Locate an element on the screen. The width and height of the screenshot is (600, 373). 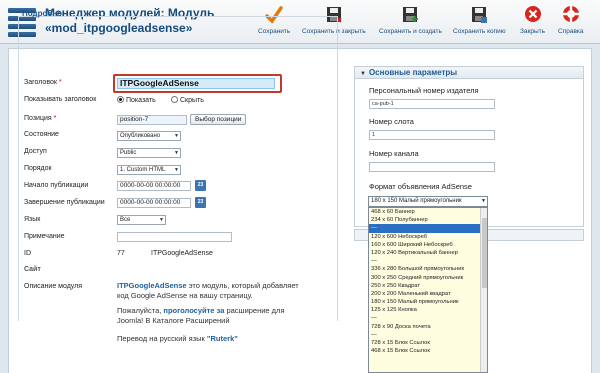
help-button: Справка is located at coordinates (571, 19).